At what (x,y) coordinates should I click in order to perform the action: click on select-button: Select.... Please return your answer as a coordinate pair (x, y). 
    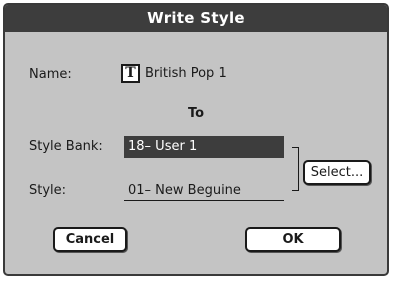
    Looking at the image, I should click on (337, 172).